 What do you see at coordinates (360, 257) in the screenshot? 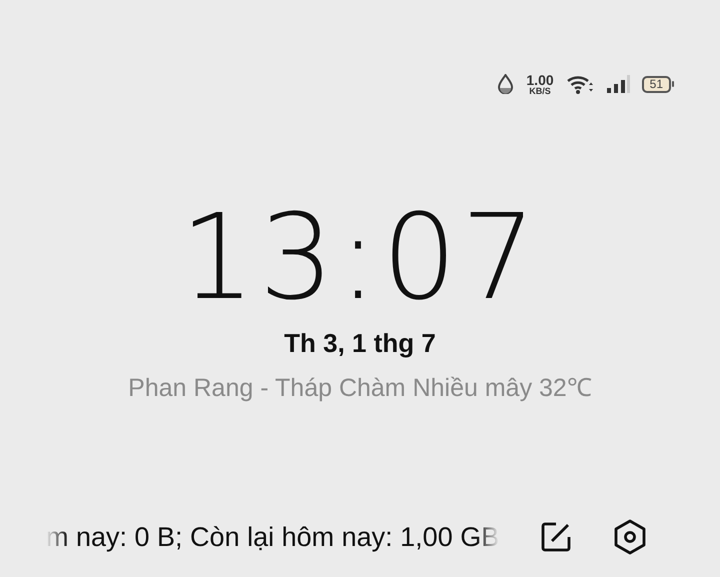
I see `clock-time: 13:07` at bounding box center [360, 257].